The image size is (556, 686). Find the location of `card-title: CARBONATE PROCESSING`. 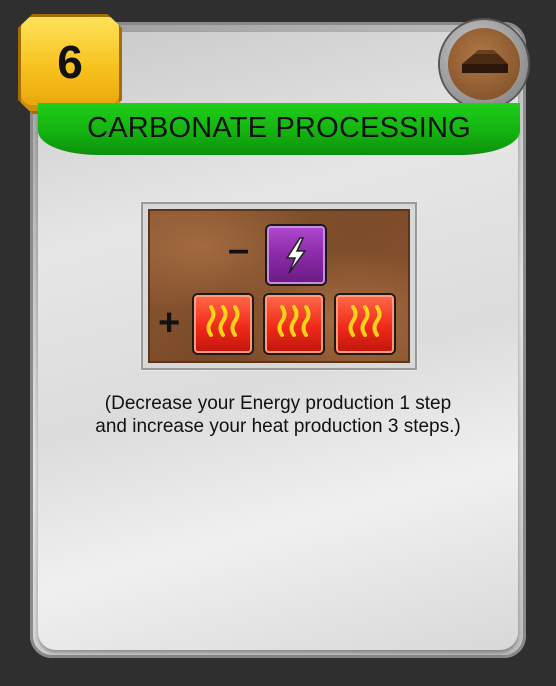

card-title: CARBONATE PROCESSING is located at coordinates (279, 128).